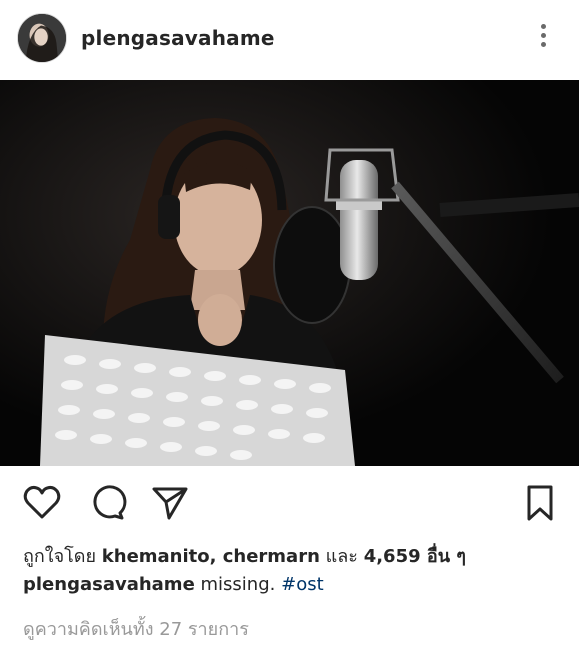  I want to click on likes-users: khemanito, chermarn, so click(211, 556).